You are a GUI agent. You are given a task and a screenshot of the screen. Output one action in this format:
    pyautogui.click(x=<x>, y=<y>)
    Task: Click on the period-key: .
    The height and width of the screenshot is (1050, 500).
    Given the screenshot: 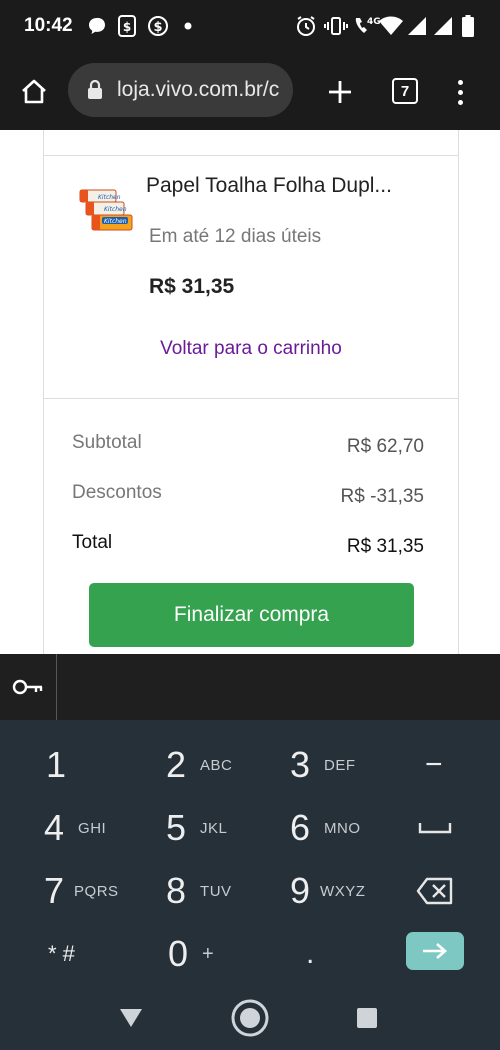 What is the action you would take?
    pyautogui.click(x=310, y=954)
    